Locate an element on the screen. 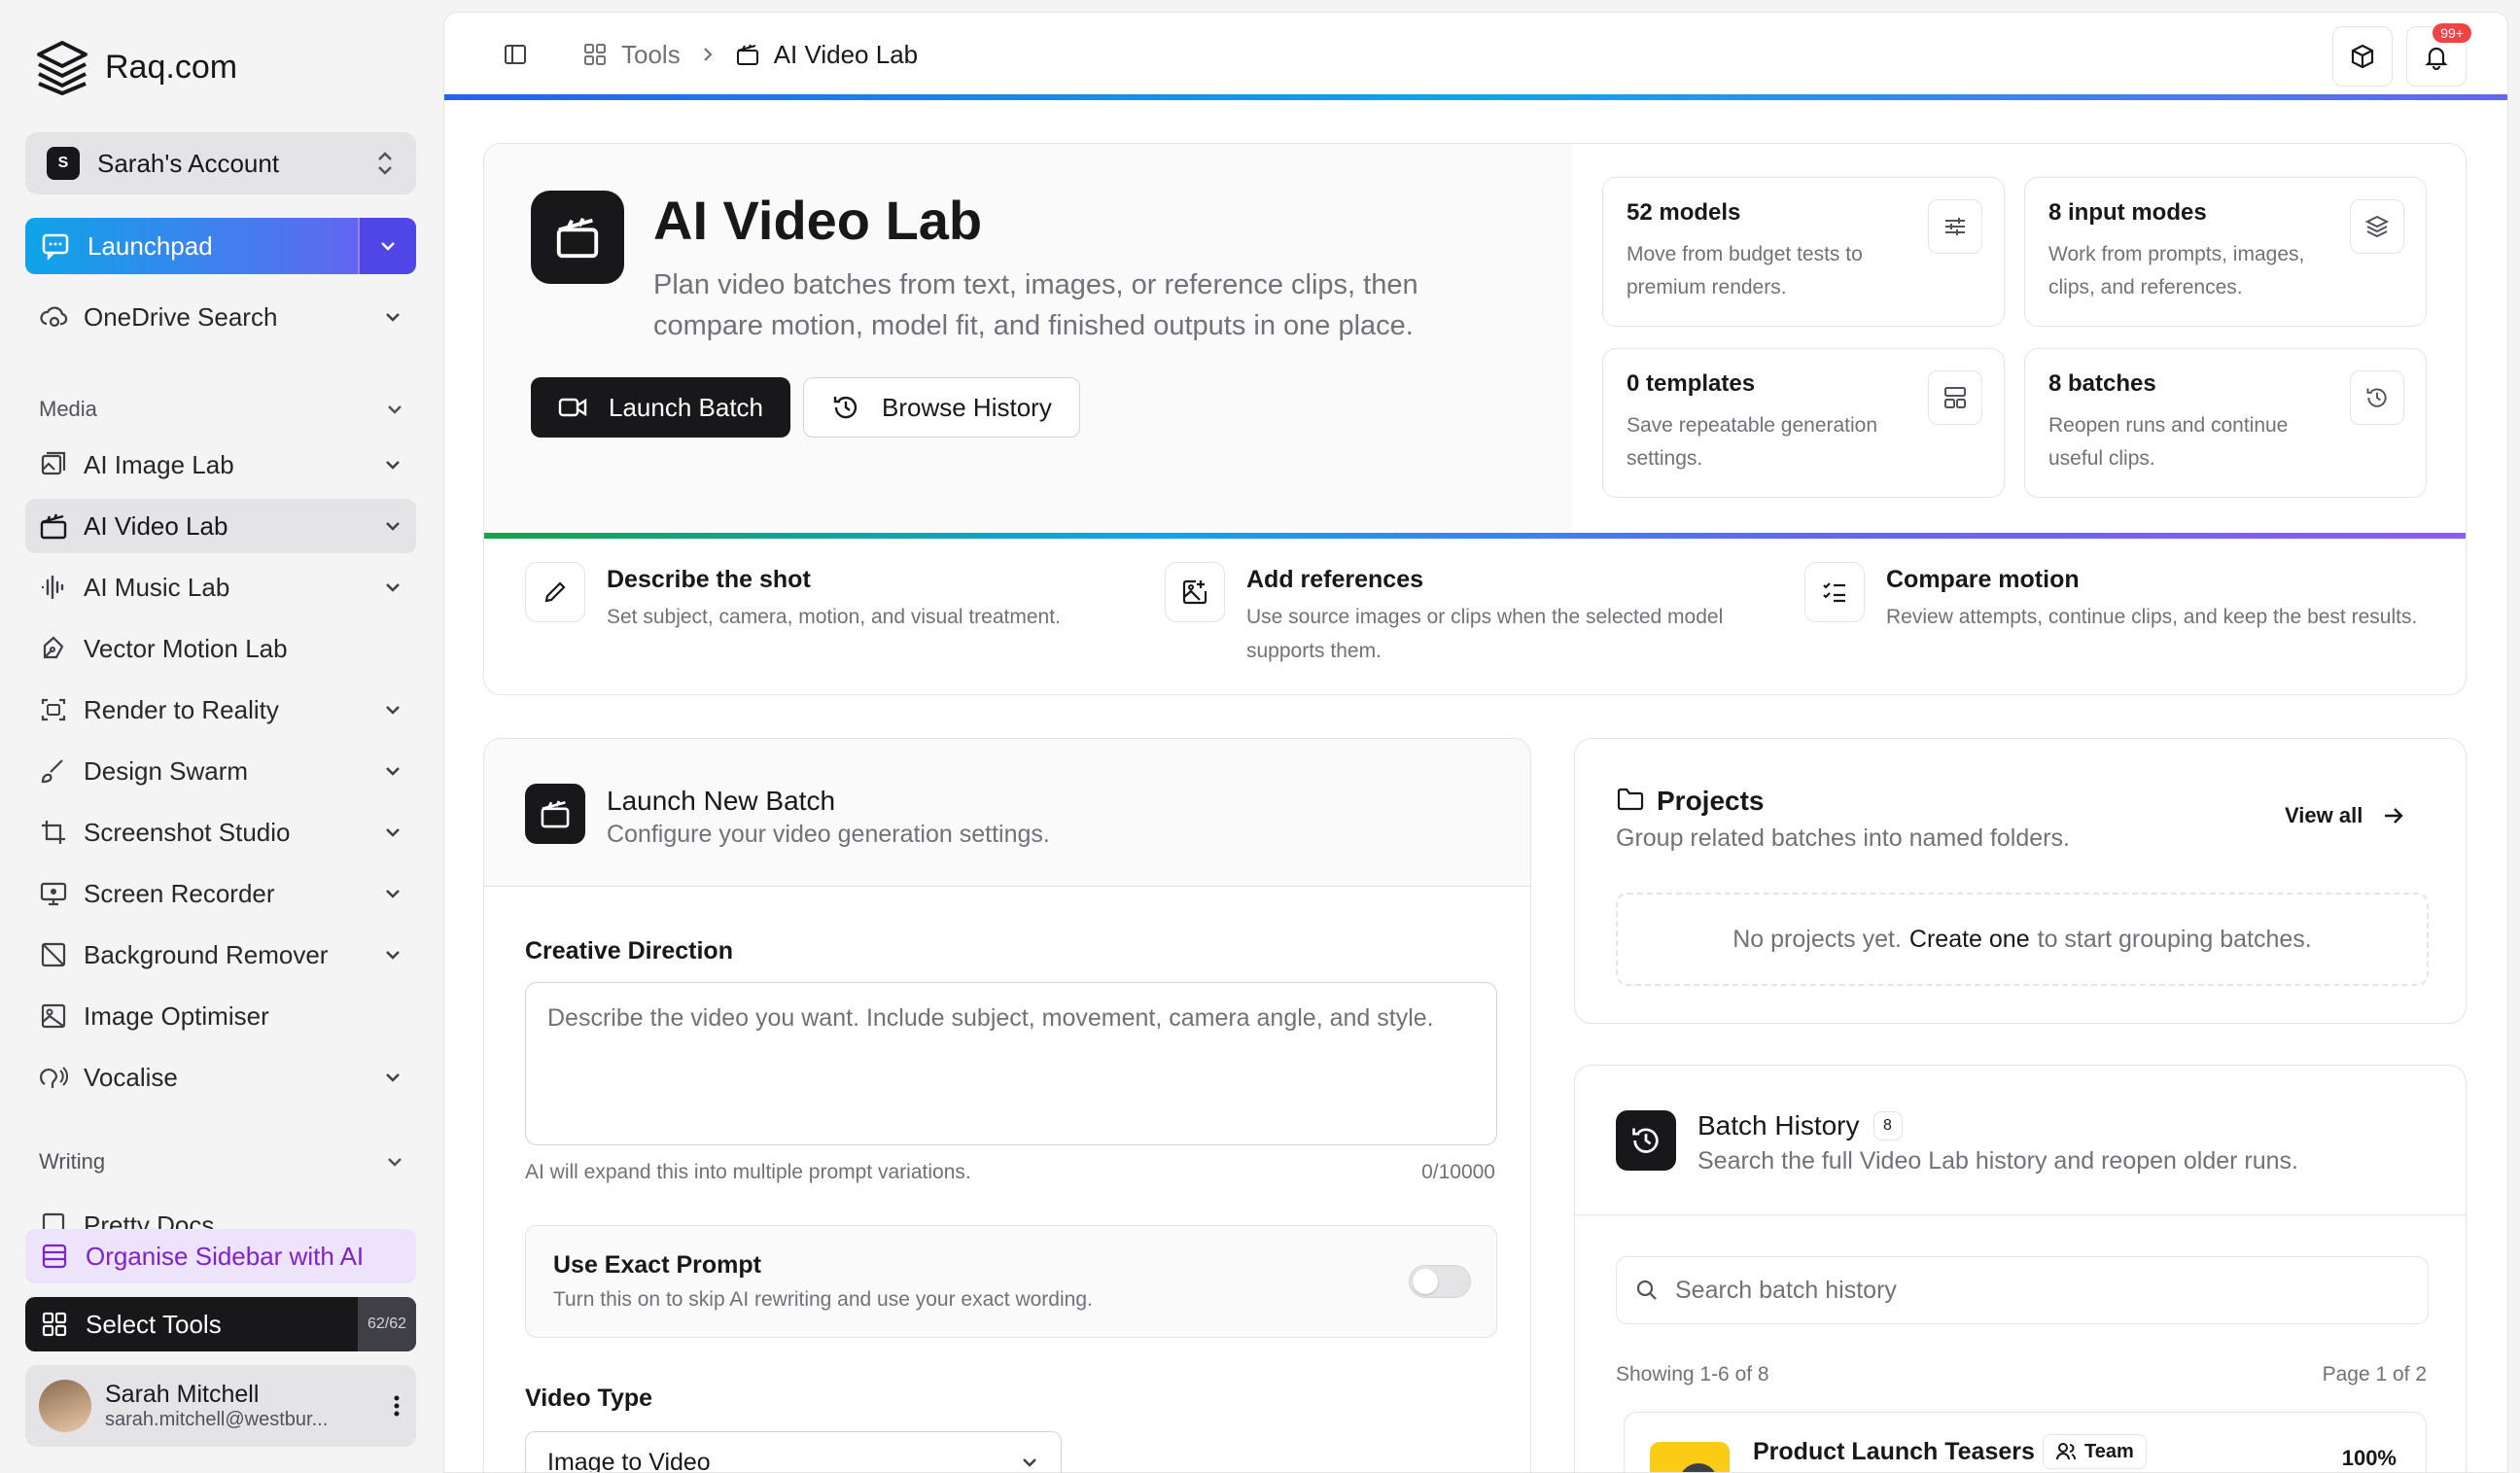 The width and height of the screenshot is (2520, 1473). sliders-icon is located at coordinates (1955, 226).